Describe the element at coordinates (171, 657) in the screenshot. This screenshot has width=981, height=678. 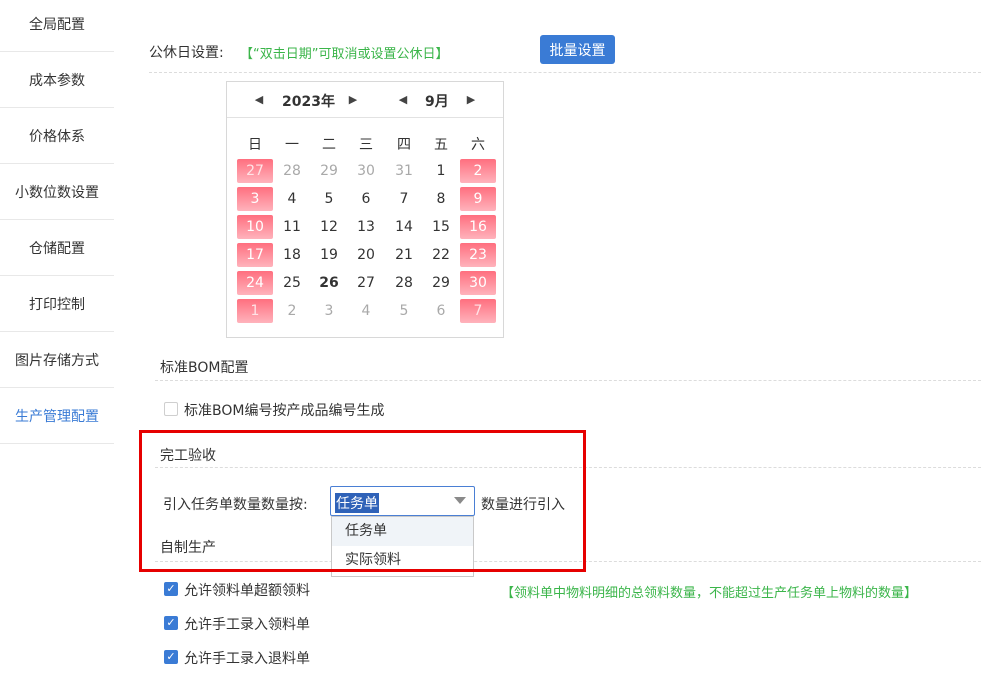
I see `manual-return-checkbox: ✓` at that location.